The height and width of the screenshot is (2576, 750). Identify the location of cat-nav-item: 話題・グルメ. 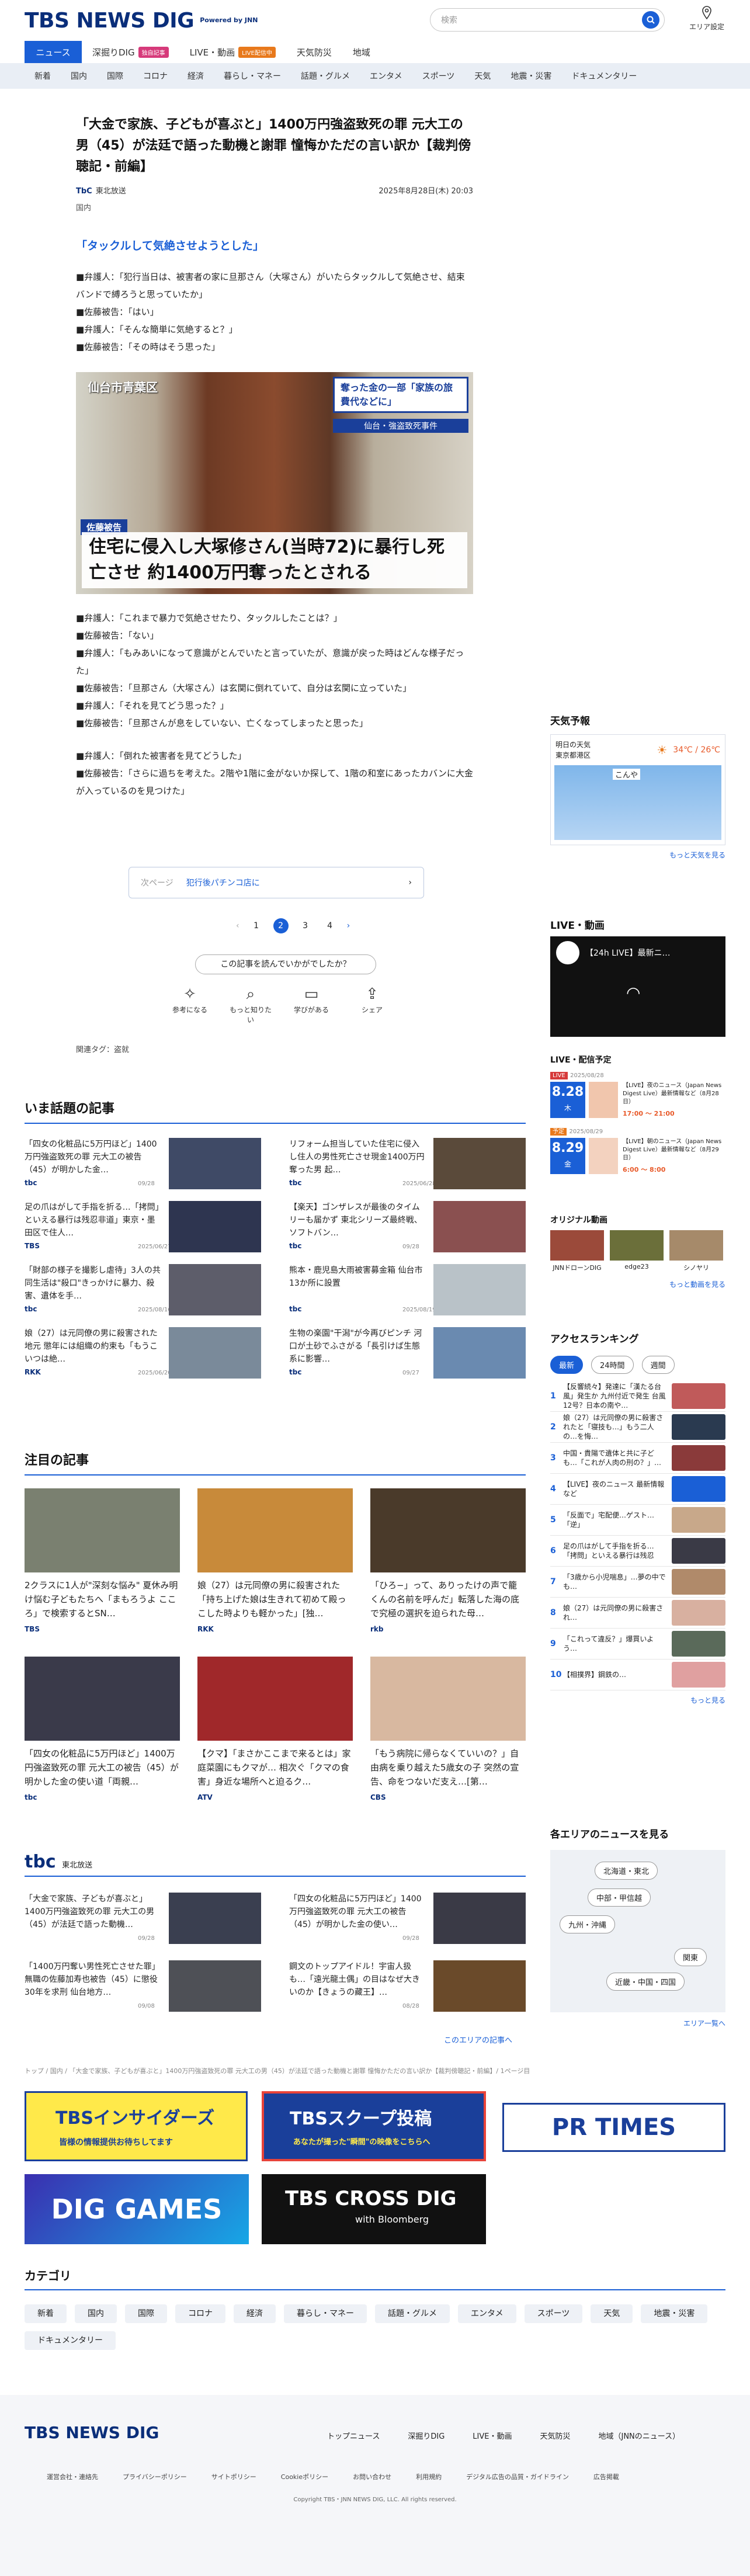
(325, 76).